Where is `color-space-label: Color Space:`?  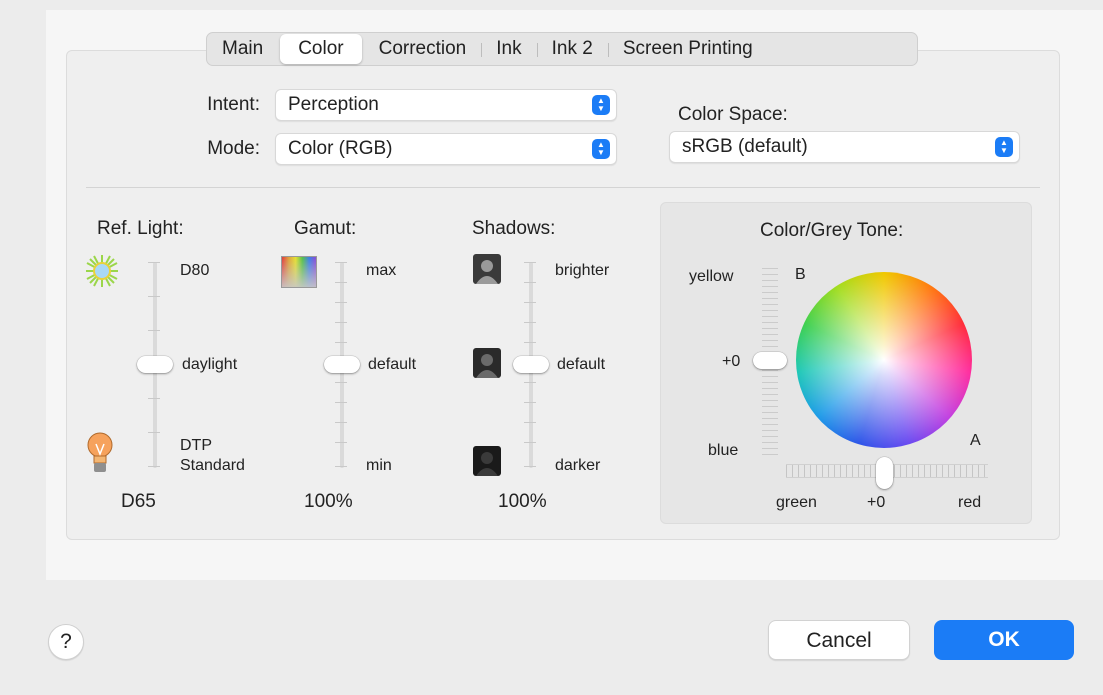 color-space-label: Color Space: is located at coordinates (733, 114).